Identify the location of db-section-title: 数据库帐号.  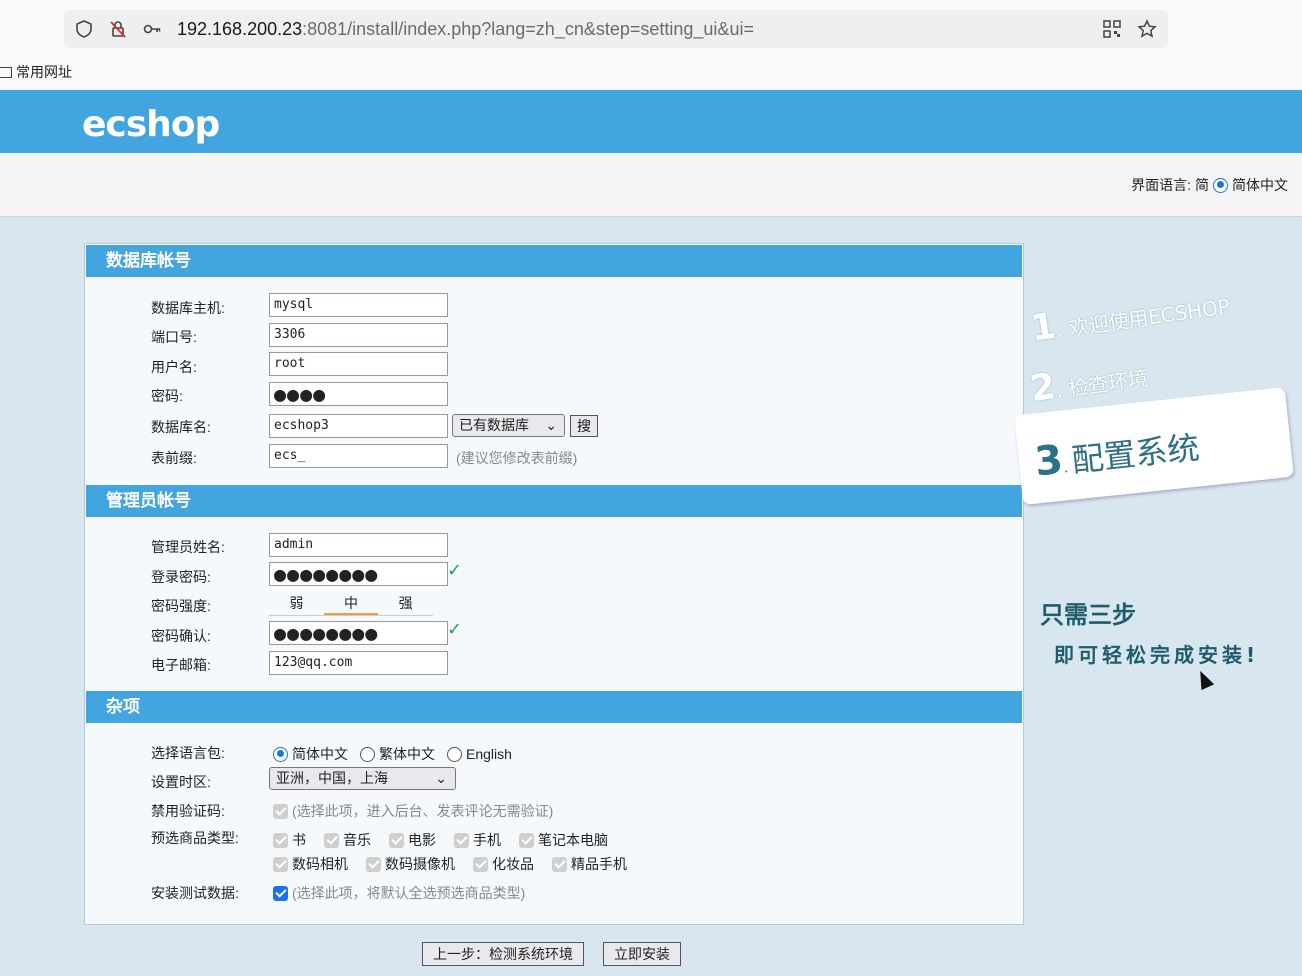
(554, 261).